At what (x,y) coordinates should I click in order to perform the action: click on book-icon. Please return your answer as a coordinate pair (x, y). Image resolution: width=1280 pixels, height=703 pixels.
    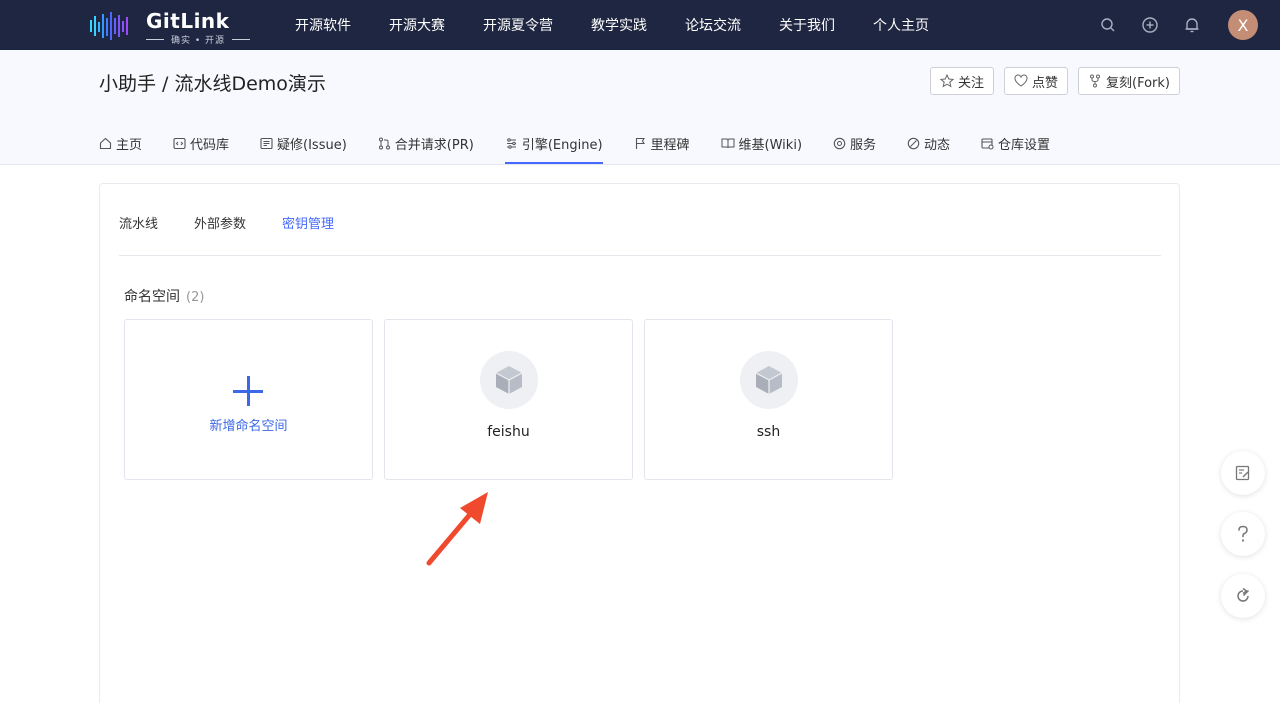
    Looking at the image, I should click on (728, 143).